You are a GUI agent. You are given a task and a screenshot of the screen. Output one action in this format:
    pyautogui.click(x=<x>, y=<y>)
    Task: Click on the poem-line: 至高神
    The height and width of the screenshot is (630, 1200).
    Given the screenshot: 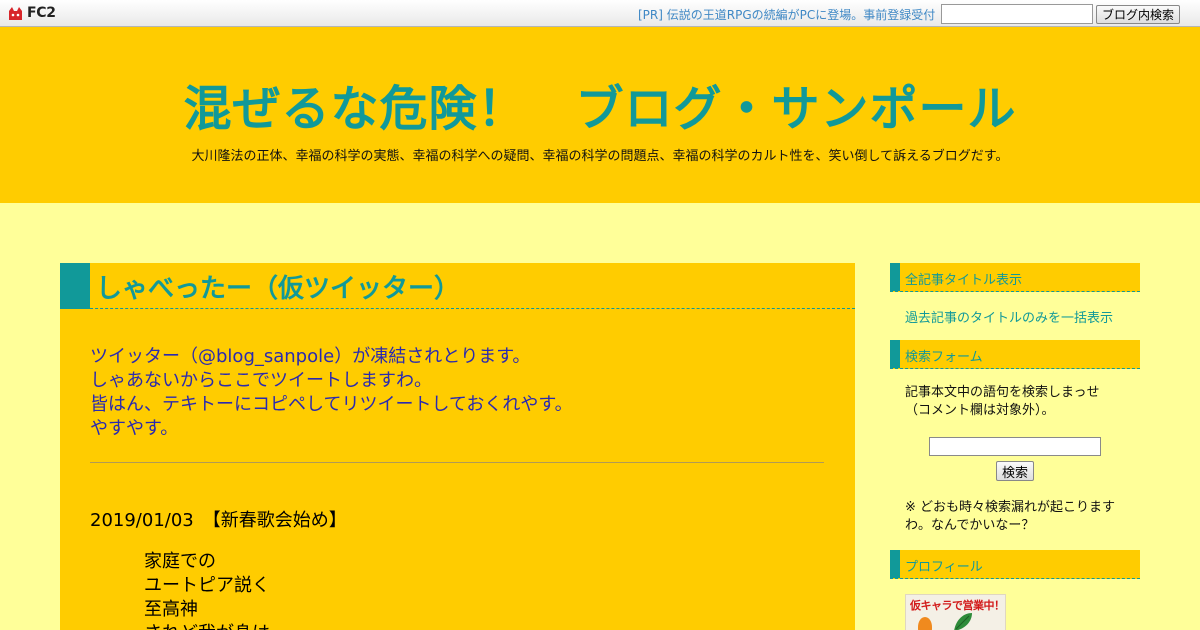 What is the action you would take?
    pyautogui.click(x=171, y=609)
    